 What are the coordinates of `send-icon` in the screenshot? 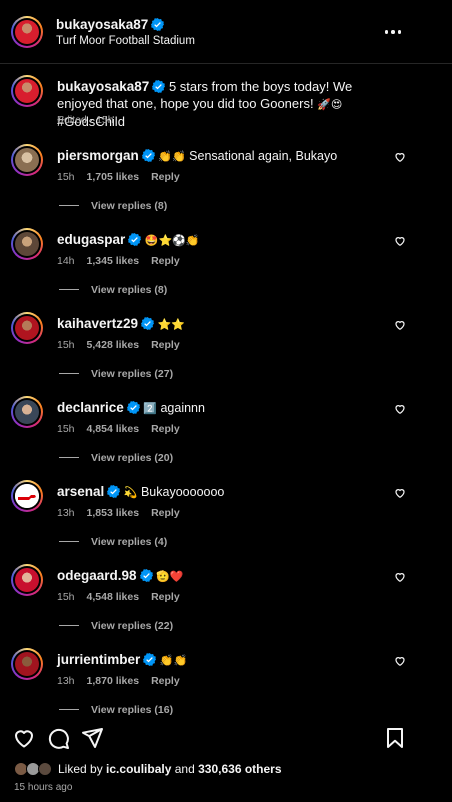 It's located at (92, 738).